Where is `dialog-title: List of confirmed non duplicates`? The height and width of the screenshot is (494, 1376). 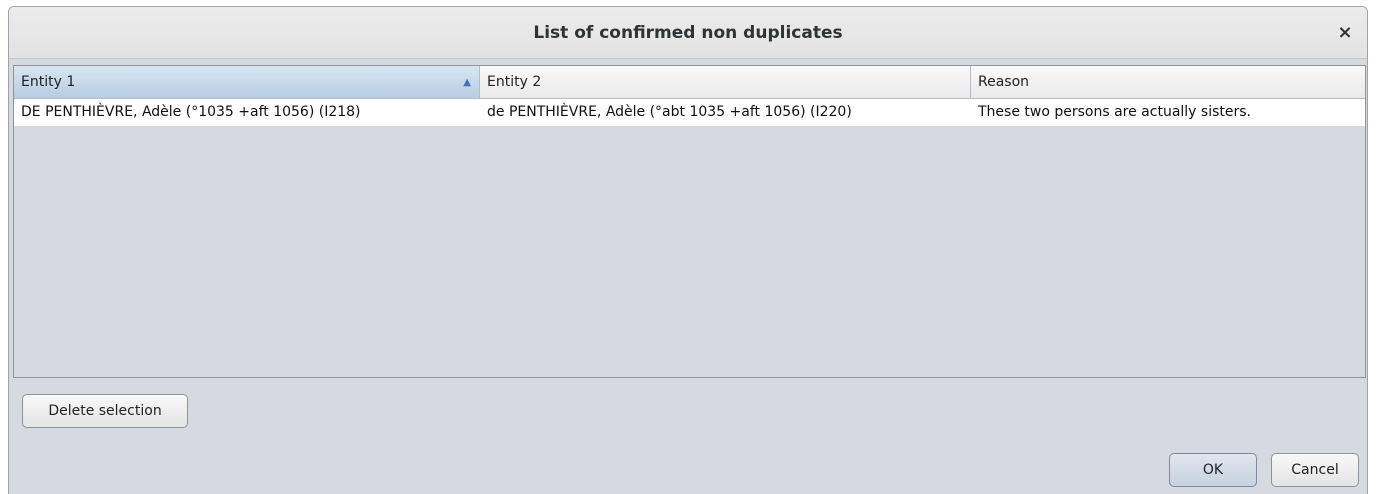
dialog-title: List of confirmed non duplicates is located at coordinates (688, 33).